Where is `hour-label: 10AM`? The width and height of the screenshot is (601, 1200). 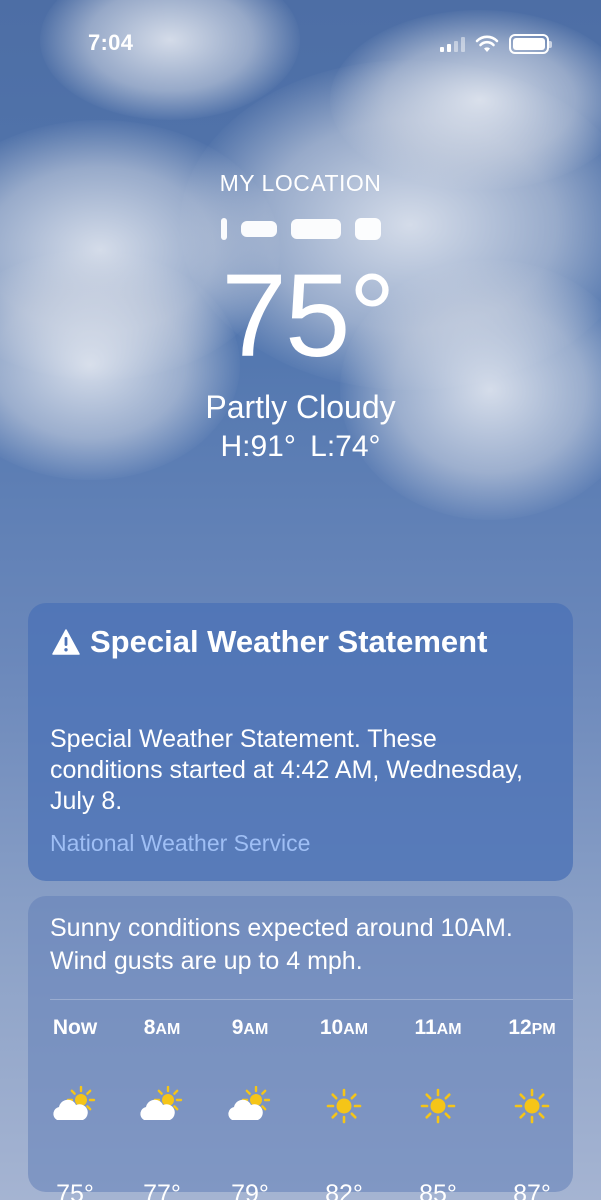
hour-label: 10AM is located at coordinates (344, 1030).